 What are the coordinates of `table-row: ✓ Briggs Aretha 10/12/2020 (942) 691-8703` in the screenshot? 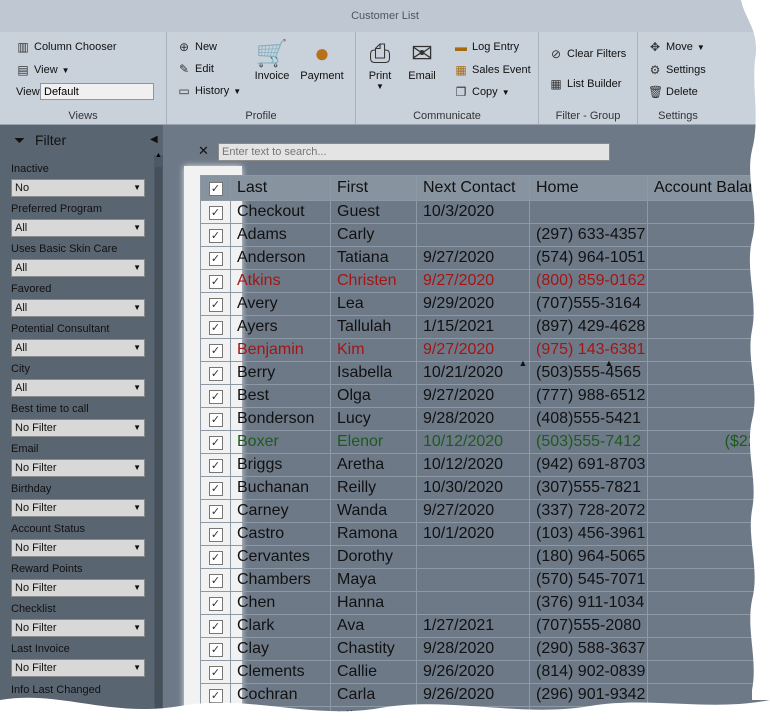 It's located at (485, 465).